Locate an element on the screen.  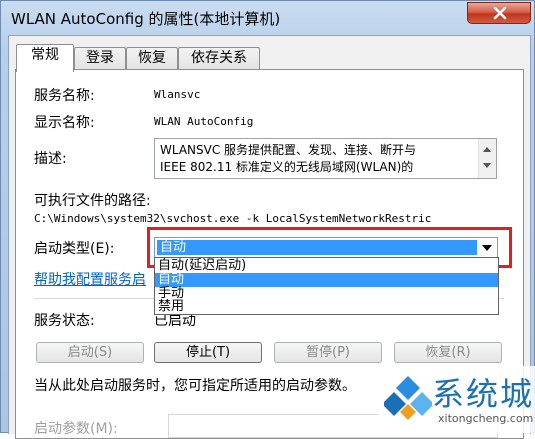
help-configure-link: 帮助我配置服务启 is located at coordinates (90, 279).